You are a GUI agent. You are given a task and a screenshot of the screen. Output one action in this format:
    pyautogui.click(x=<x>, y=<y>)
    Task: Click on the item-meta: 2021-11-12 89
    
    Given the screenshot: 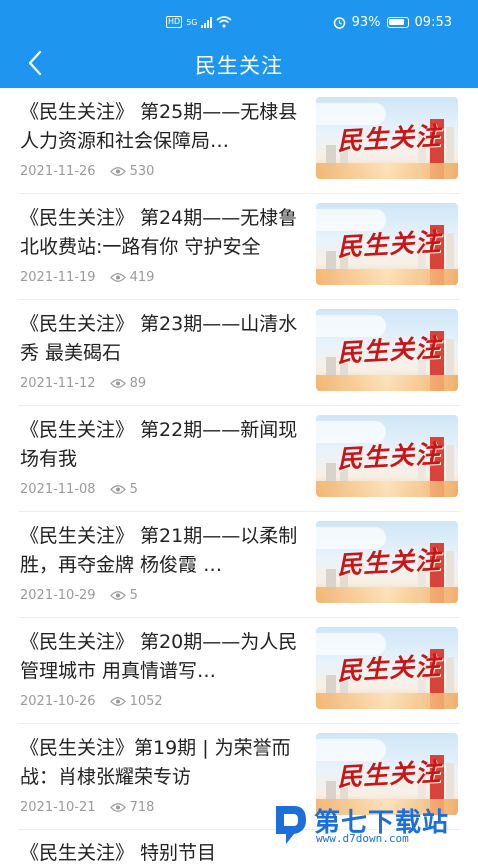 What is the action you would take?
    pyautogui.click(x=83, y=383)
    